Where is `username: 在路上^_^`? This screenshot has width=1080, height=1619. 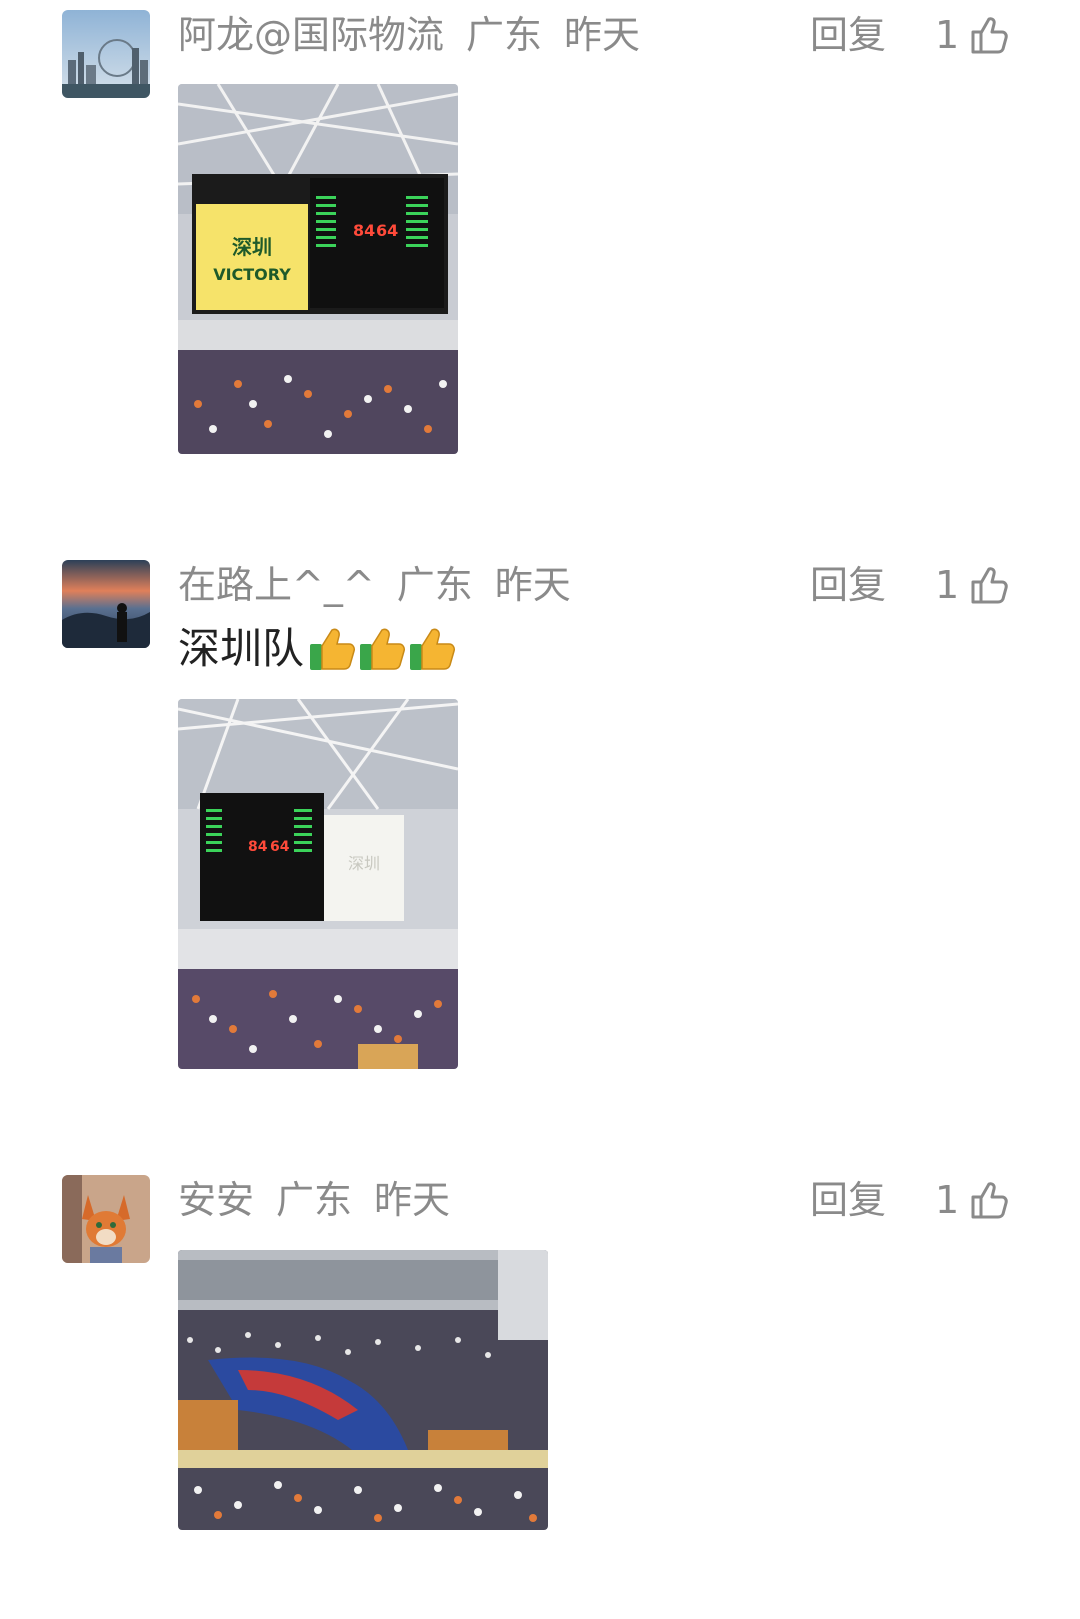 username: 在路上^_^ is located at coordinates (276, 585).